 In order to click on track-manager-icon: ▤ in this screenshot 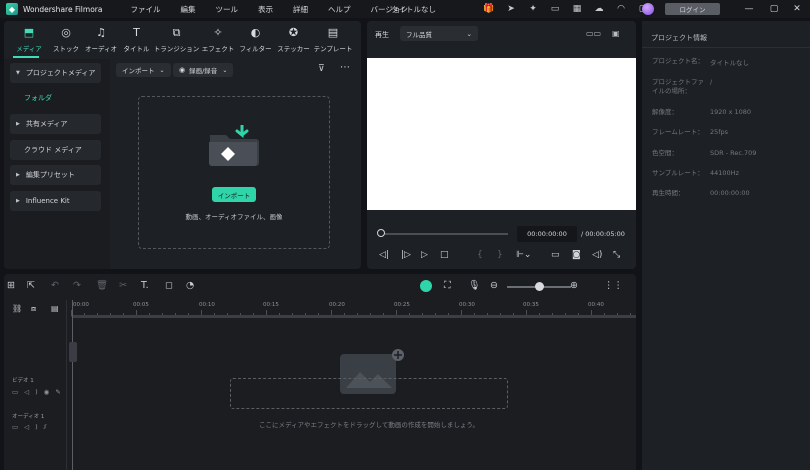, I will do `click(55, 308)`.